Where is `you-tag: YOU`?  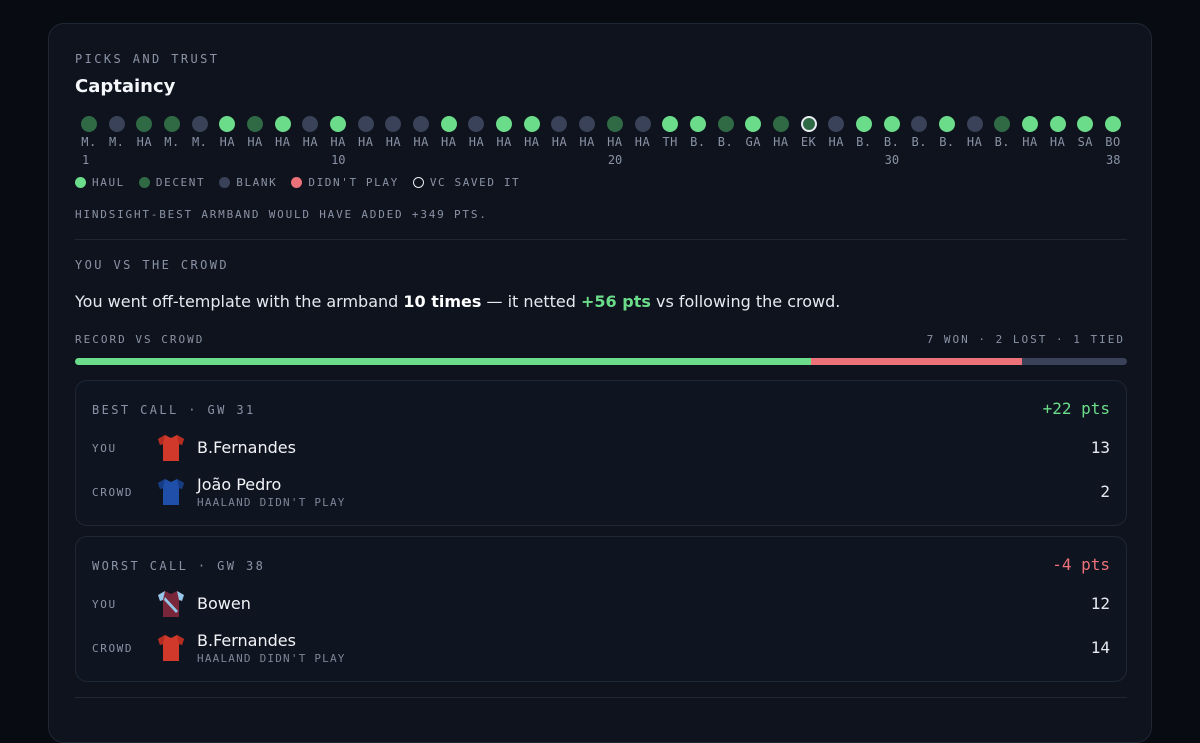
you-tag: YOU is located at coordinates (104, 448).